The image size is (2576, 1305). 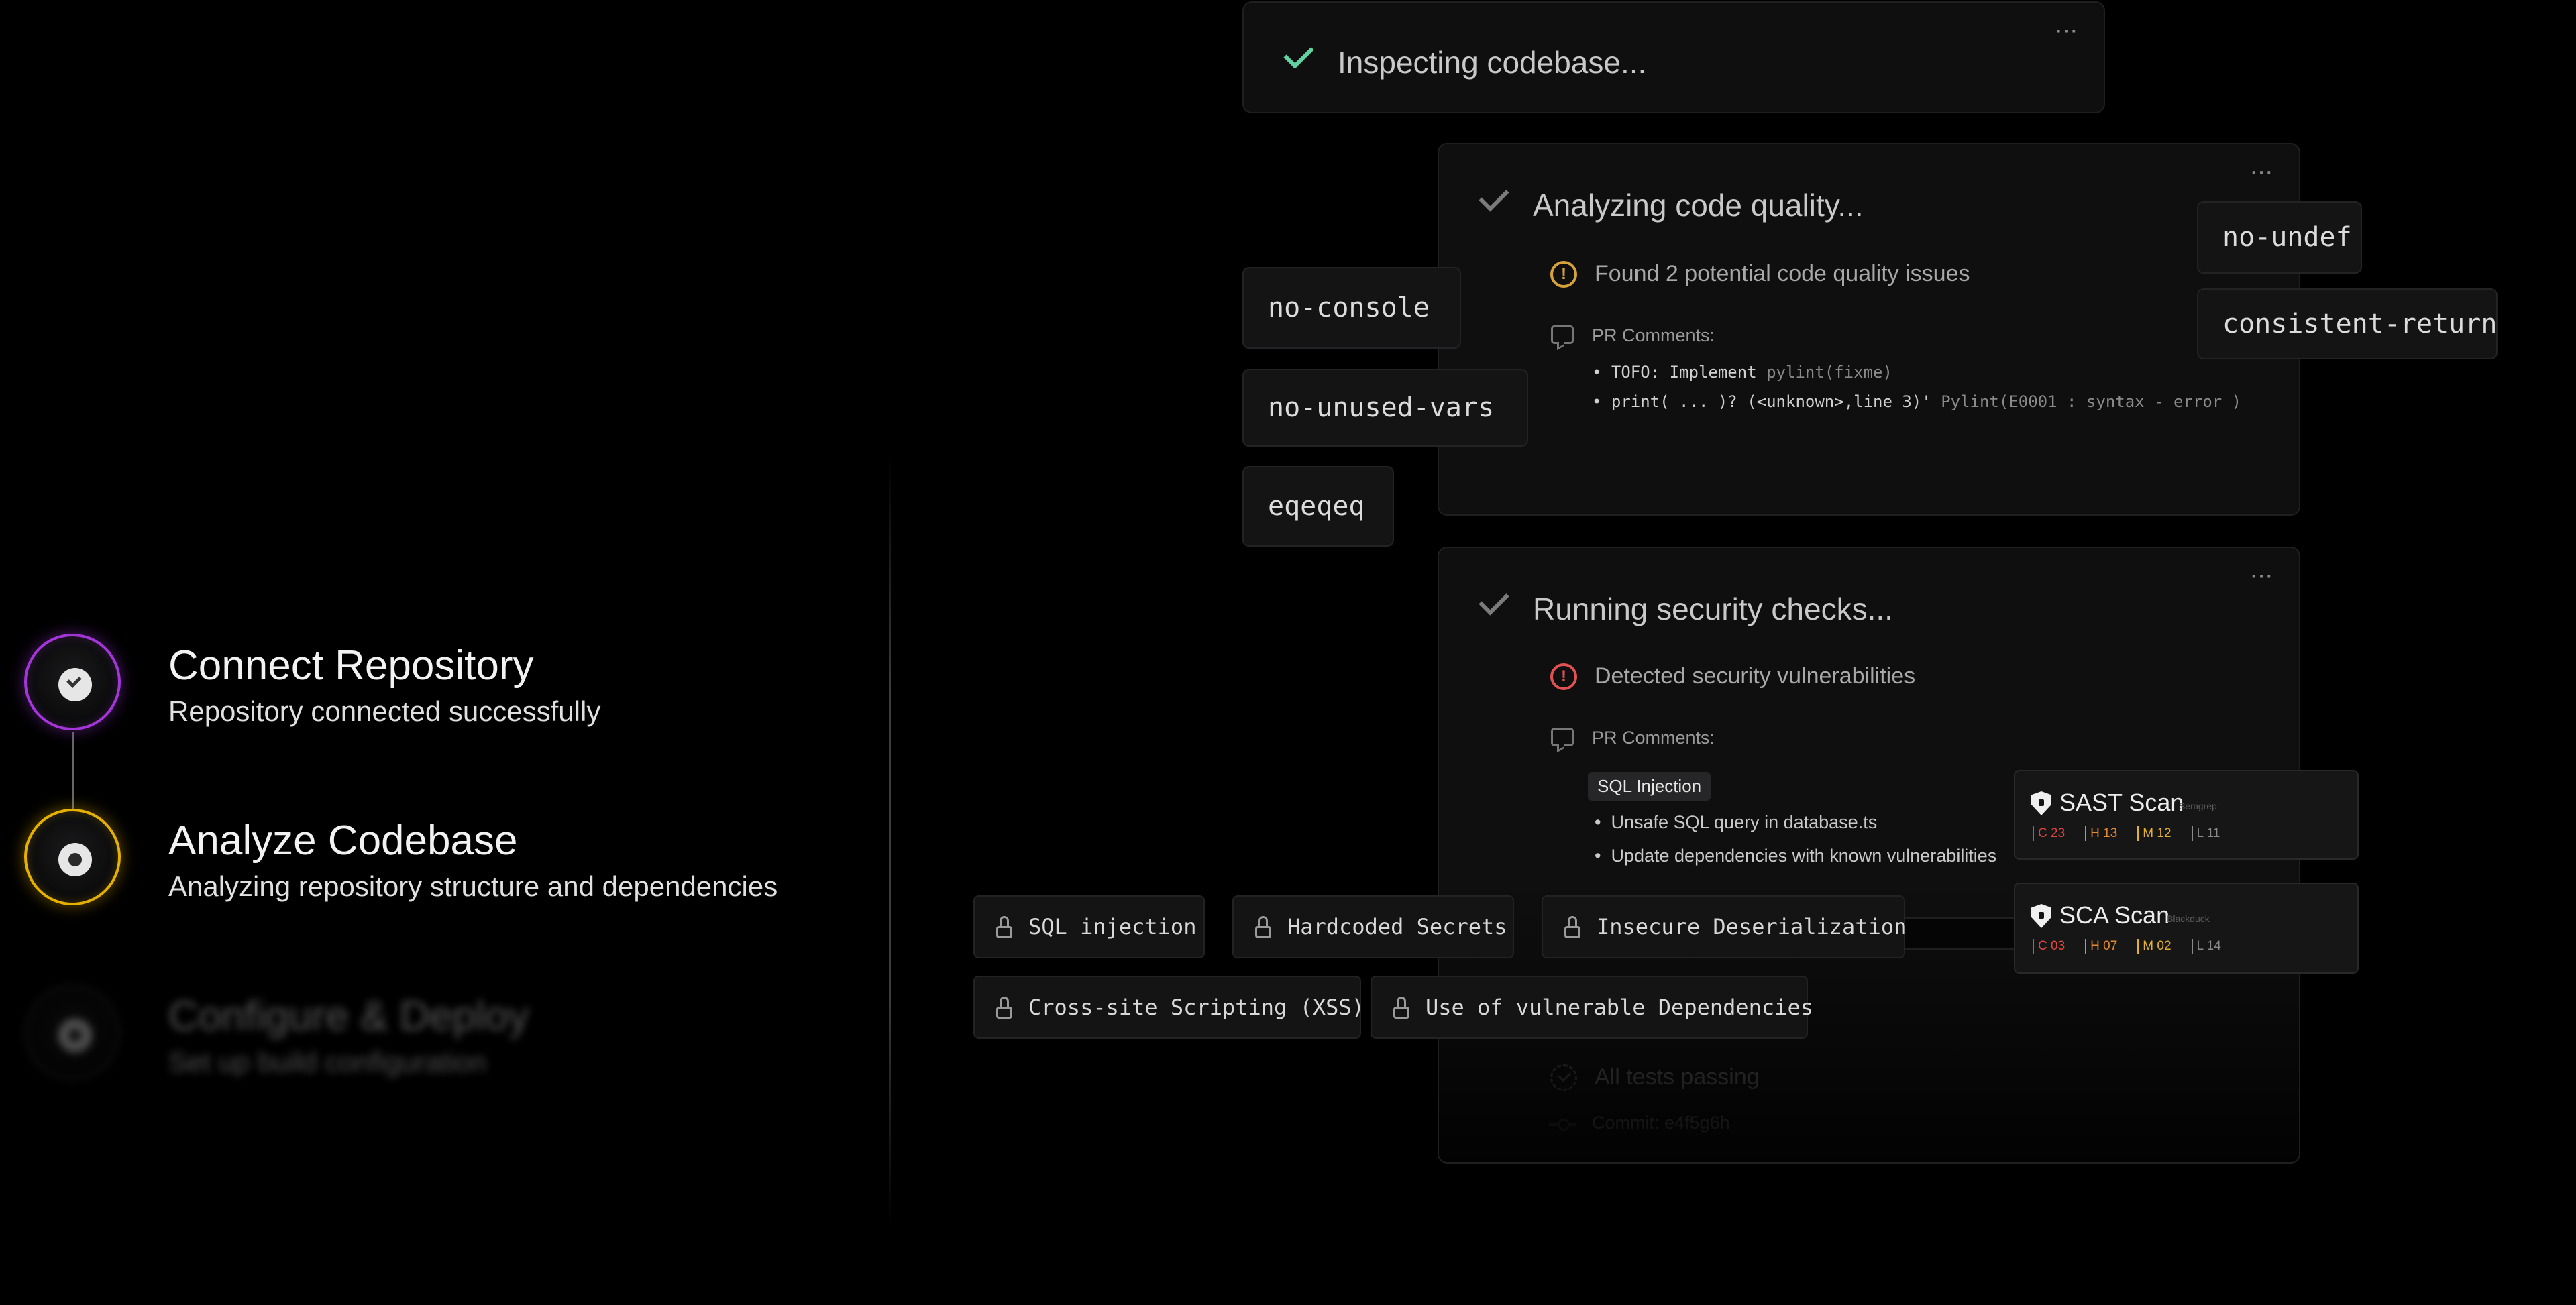 I want to click on medium-count: M 12, so click(x=2154, y=833).